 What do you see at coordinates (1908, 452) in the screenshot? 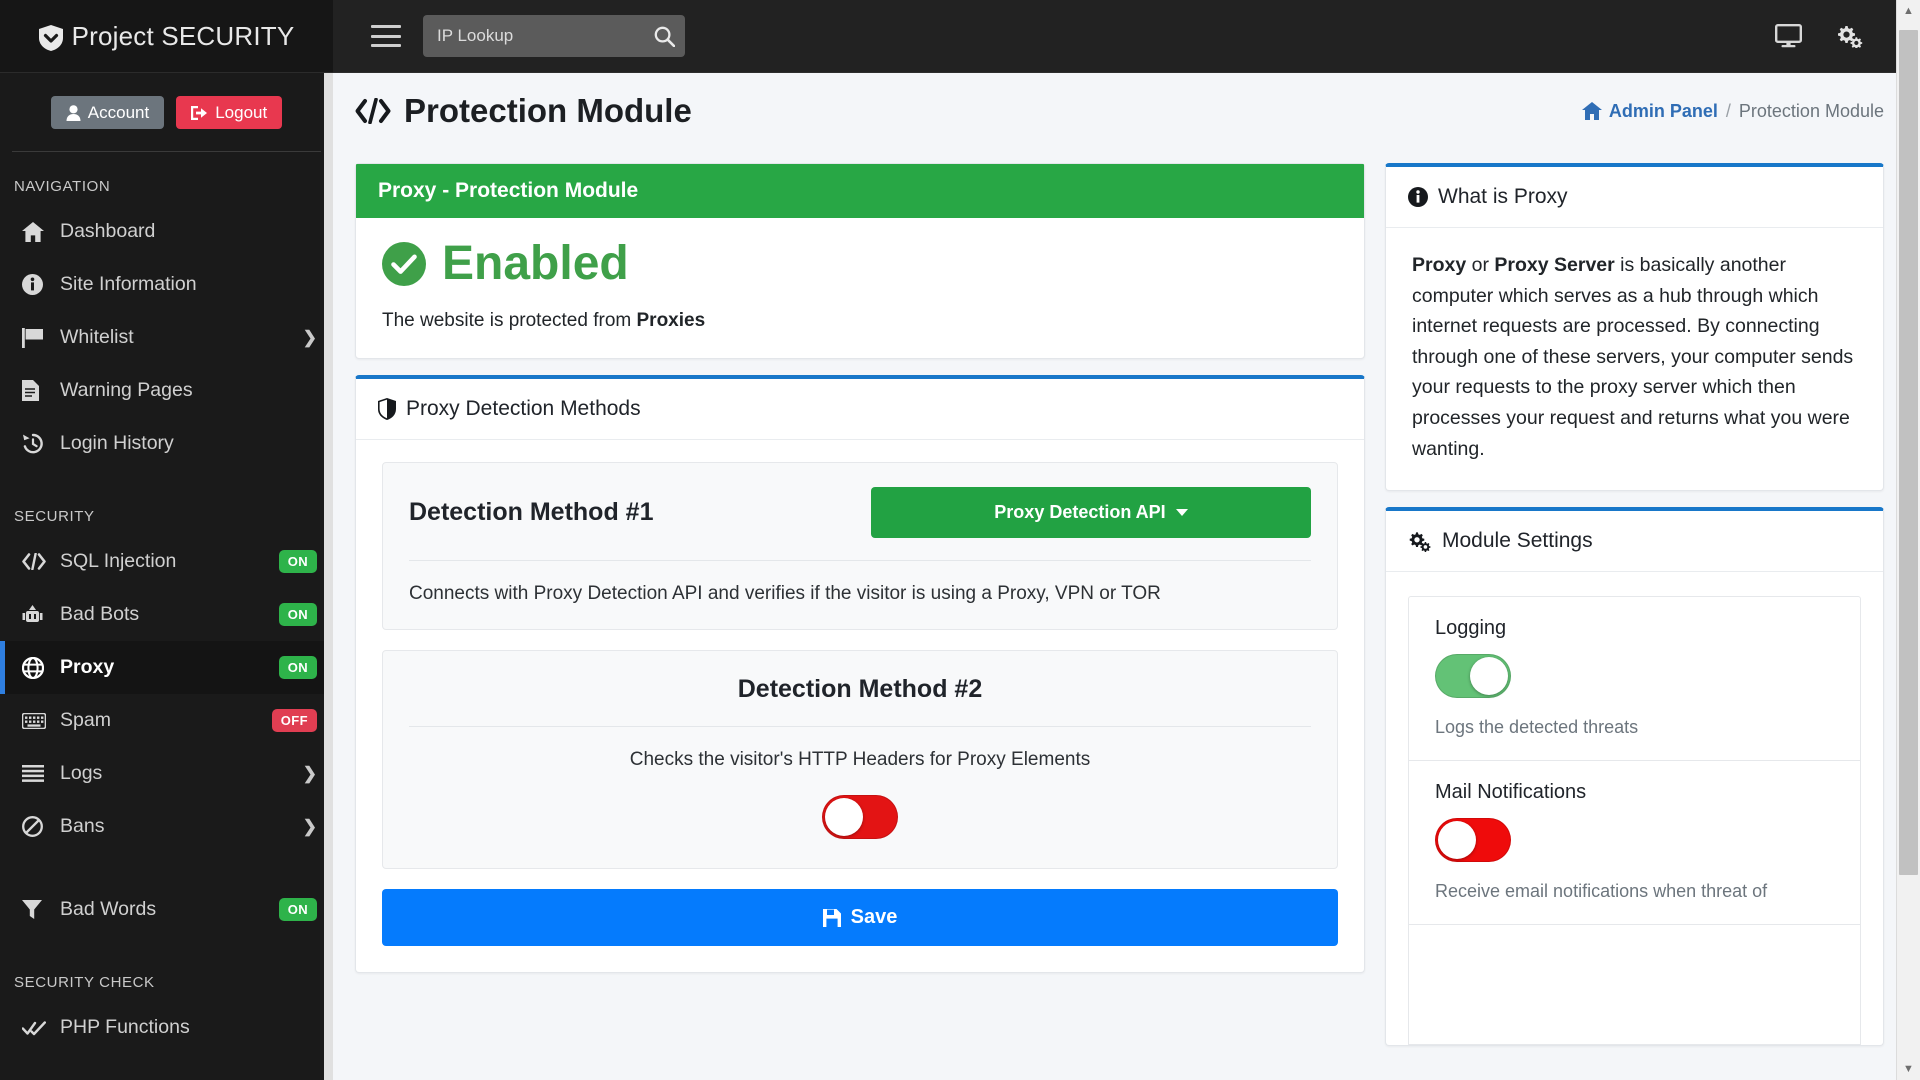
I see `scrollbar-thumb` at bounding box center [1908, 452].